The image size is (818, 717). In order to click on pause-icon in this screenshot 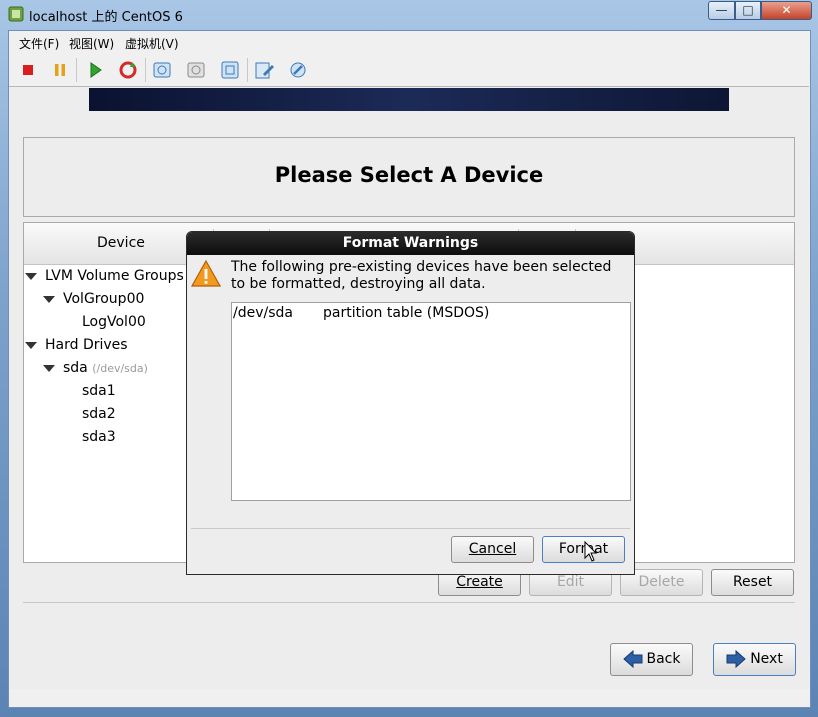, I will do `click(60, 70)`.